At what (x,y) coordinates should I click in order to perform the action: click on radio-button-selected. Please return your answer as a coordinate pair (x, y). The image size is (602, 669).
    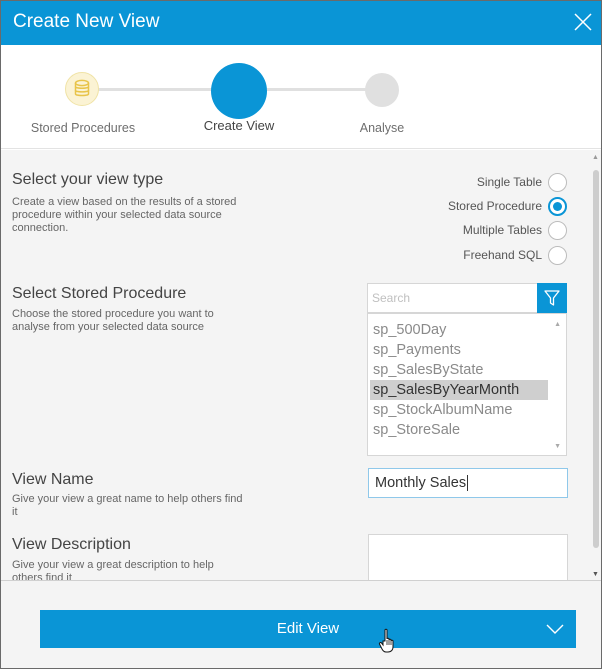
    Looking at the image, I should click on (557, 206).